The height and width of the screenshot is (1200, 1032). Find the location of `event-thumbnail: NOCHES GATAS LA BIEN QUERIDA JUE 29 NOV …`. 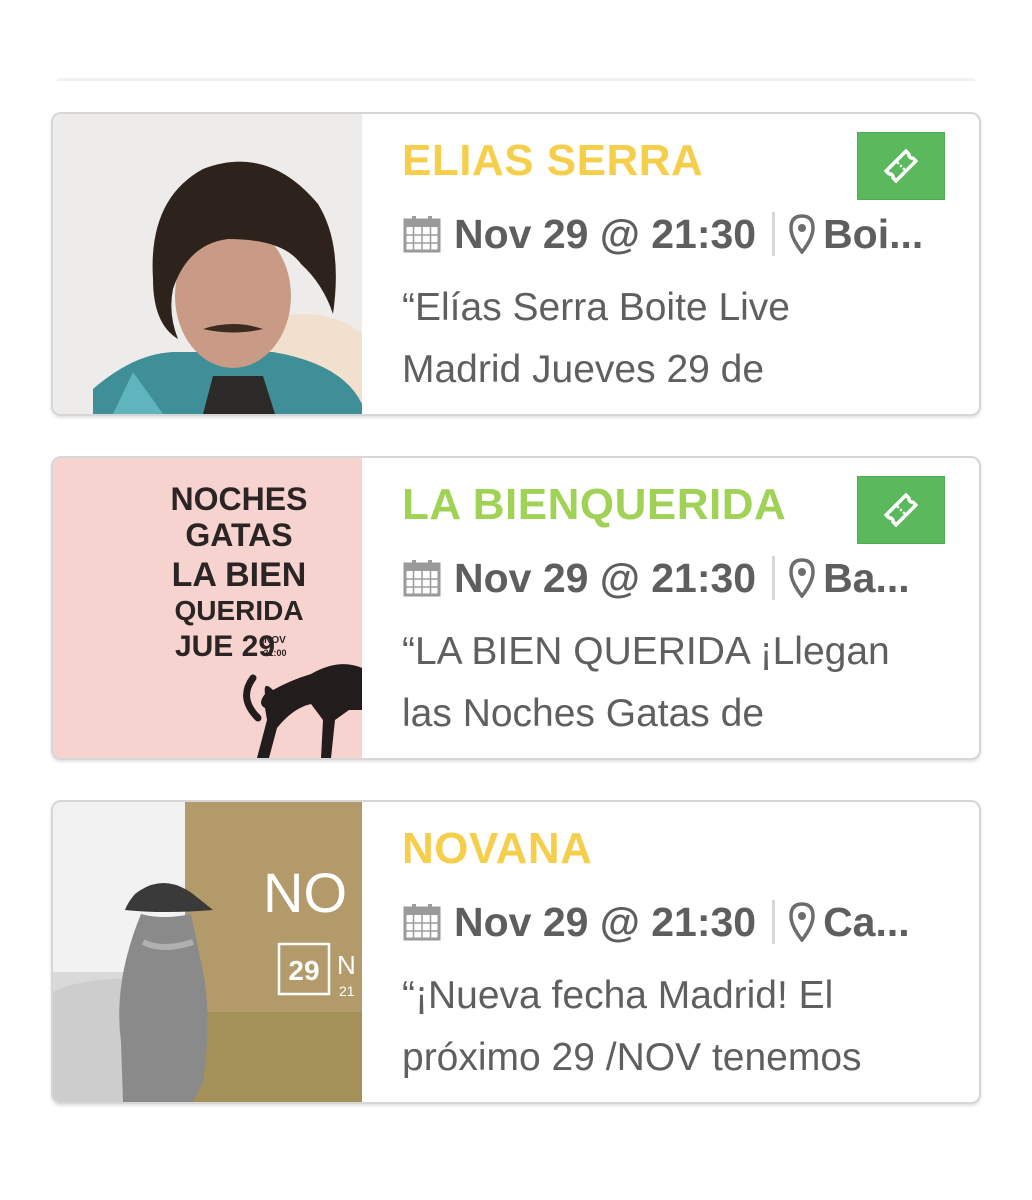

event-thumbnail: NOCHES GATAS LA BIEN QUERIDA JUE 29 NOV … is located at coordinates (207, 608).